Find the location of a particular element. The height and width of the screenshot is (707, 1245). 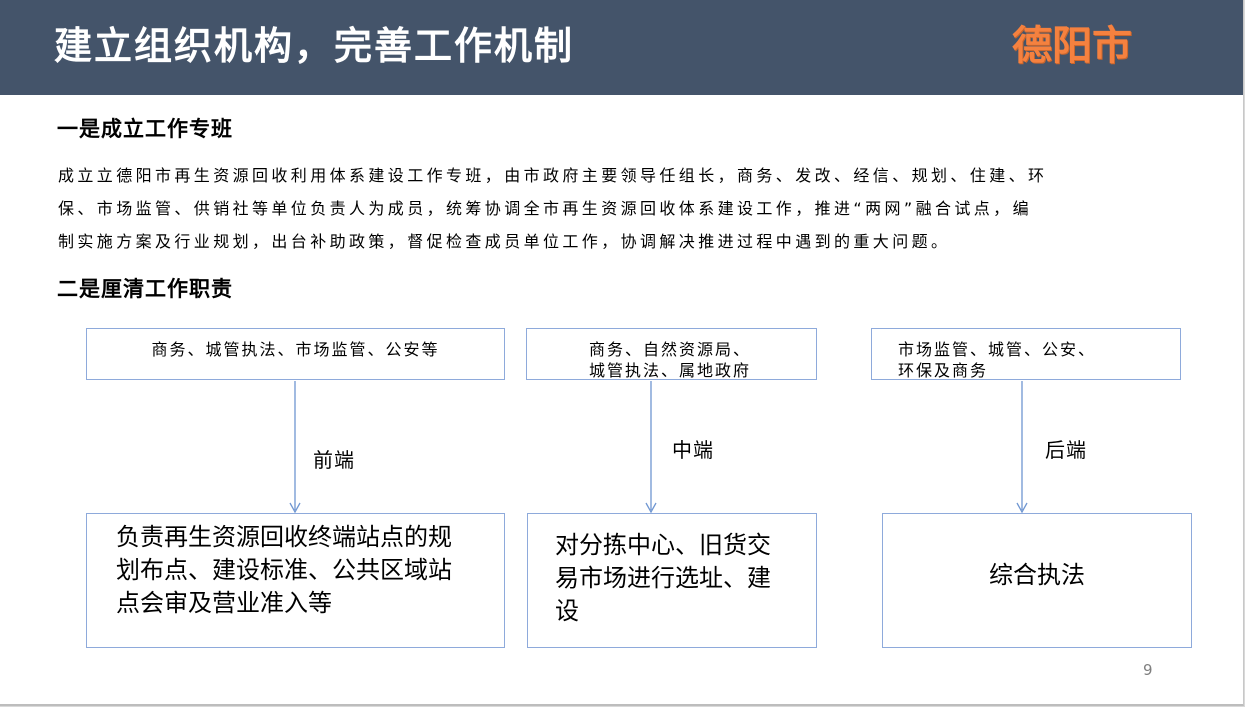

stage-label-back: 后端 is located at coordinates (1066, 450).